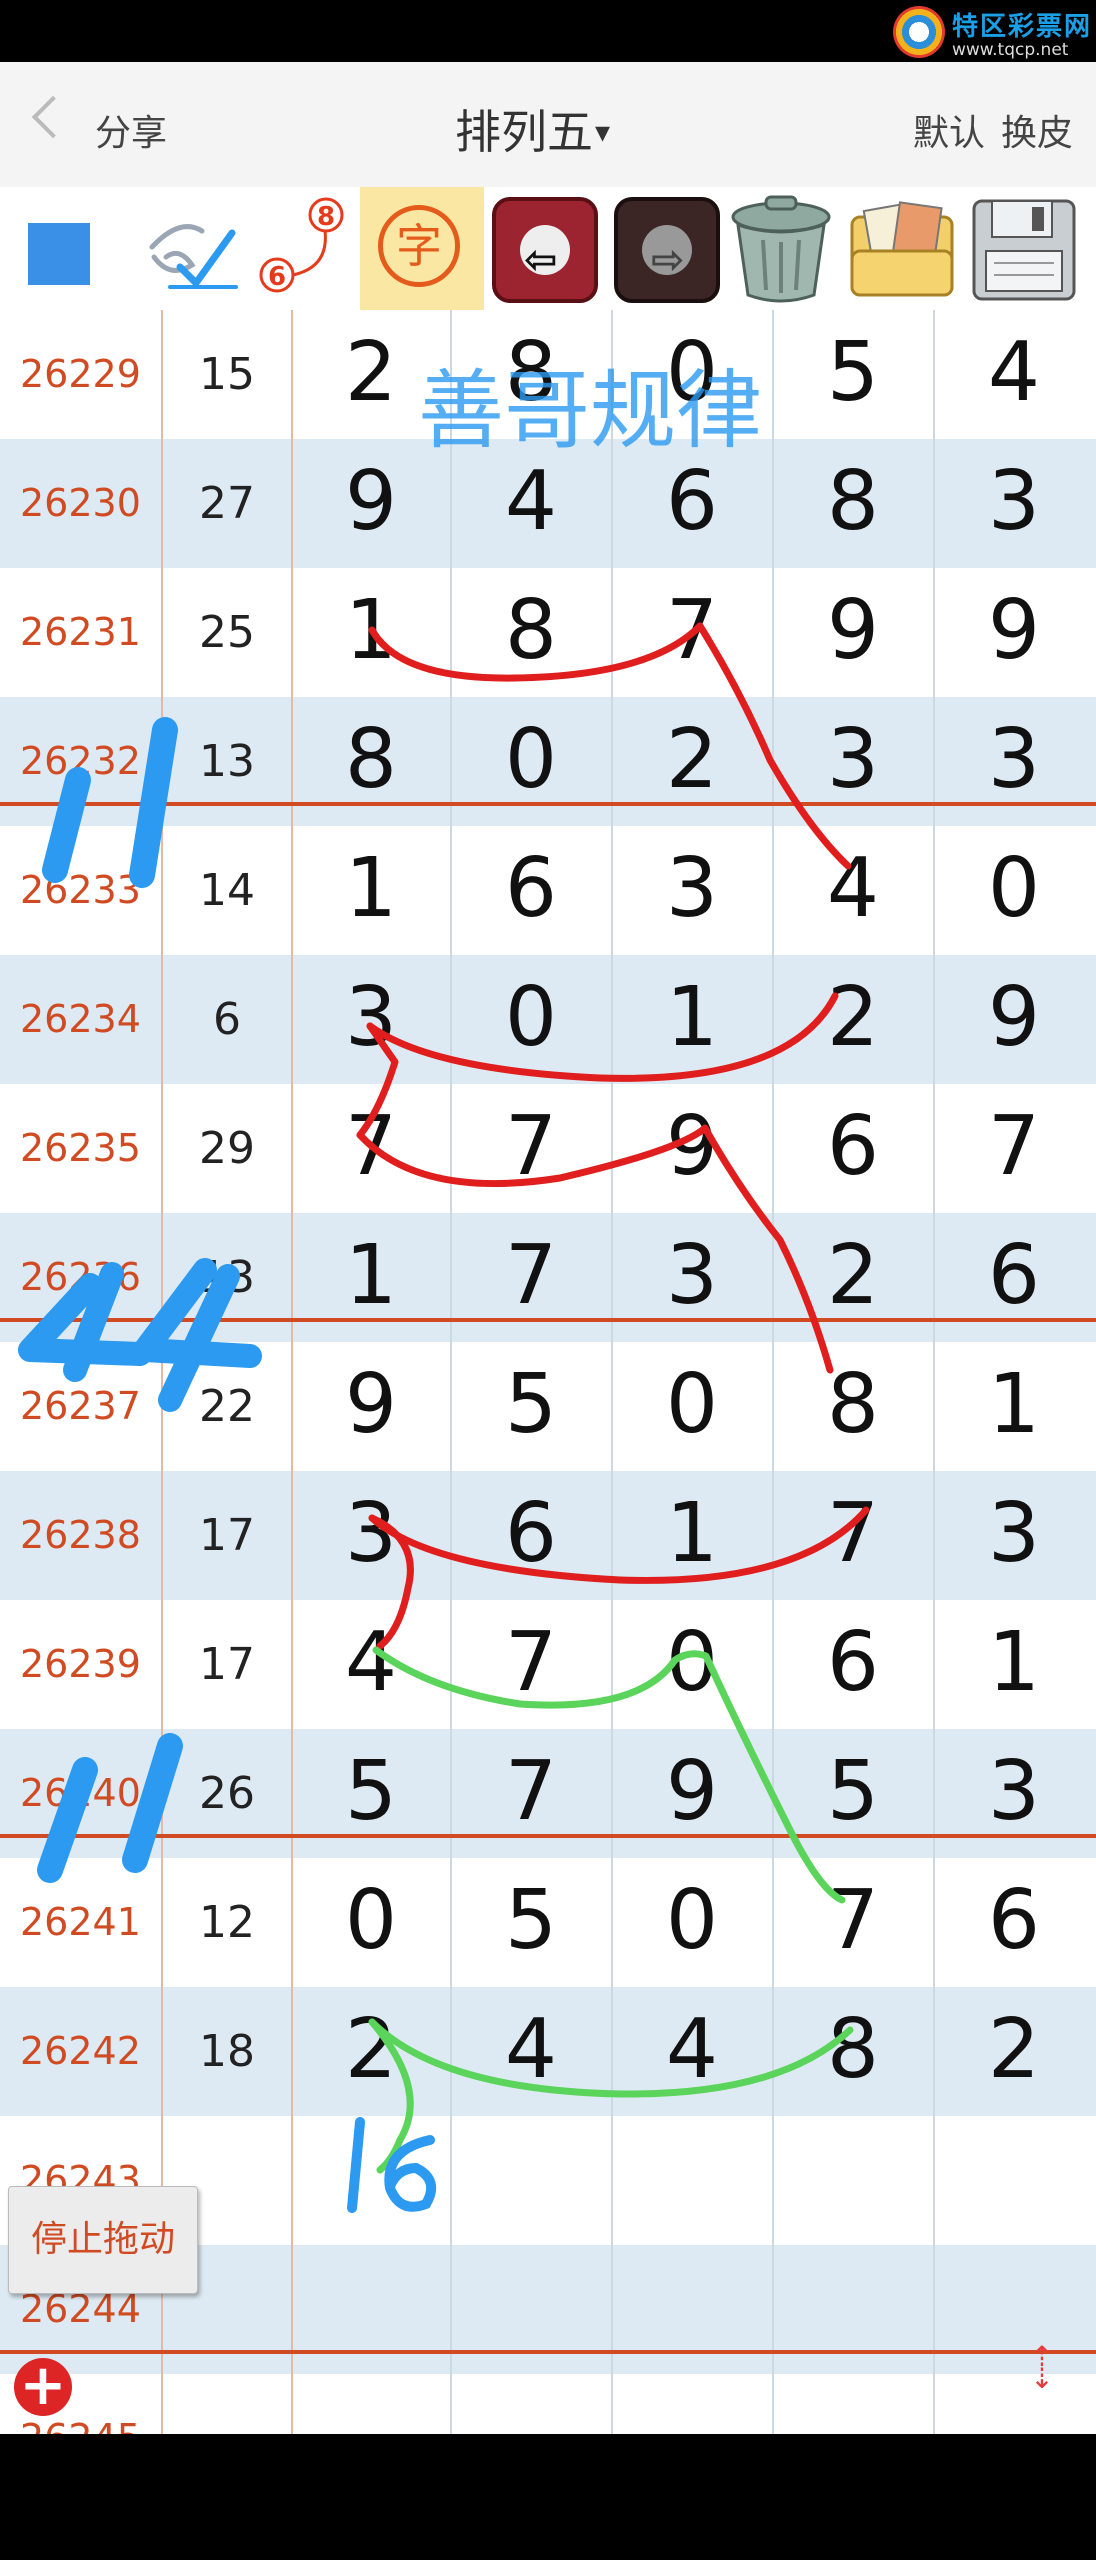 This screenshot has height=2560, width=1096. I want to click on table-row: 26234 6 3 0 1 2 9, so click(548, 1019).